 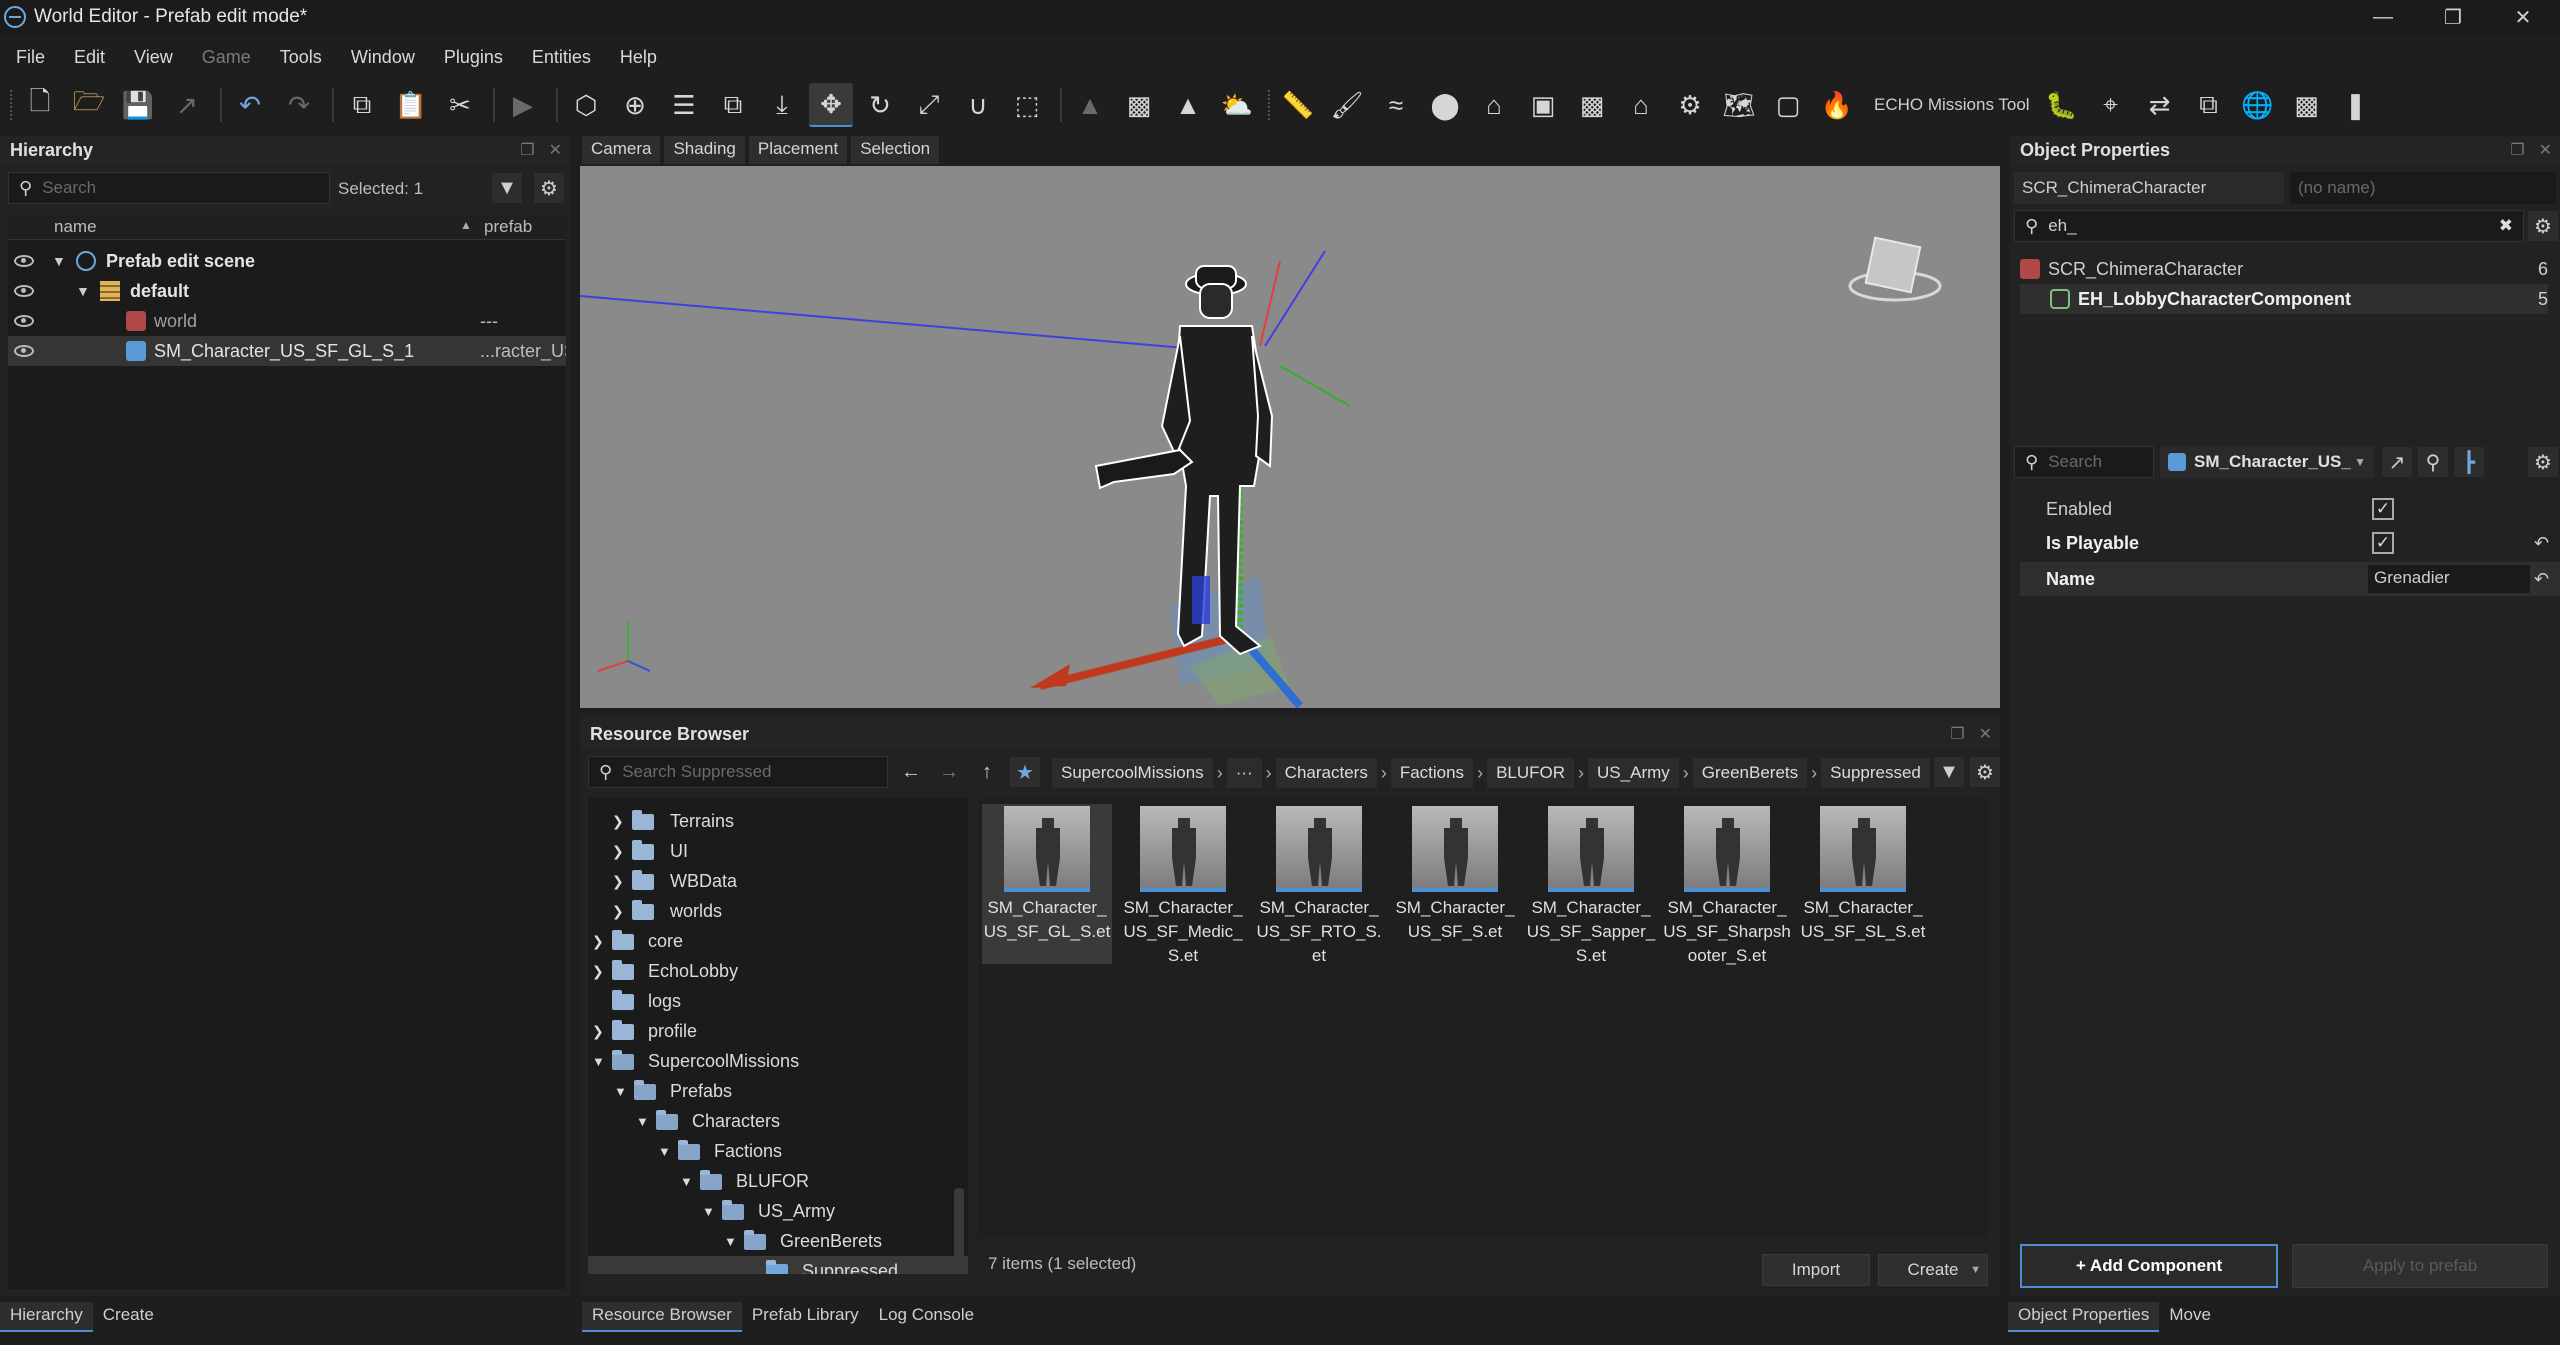 I want to click on vertical-scrollbar, so click(x=959, y=1231).